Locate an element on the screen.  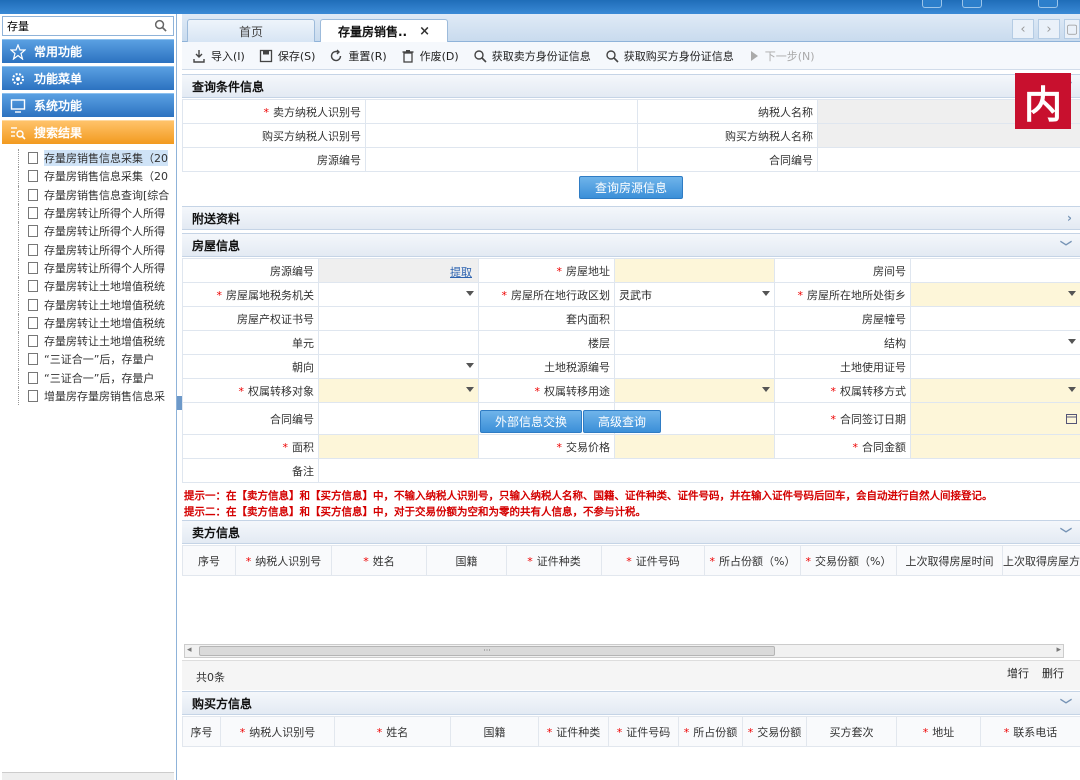
orientation-select is located at coordinates (398, 366).